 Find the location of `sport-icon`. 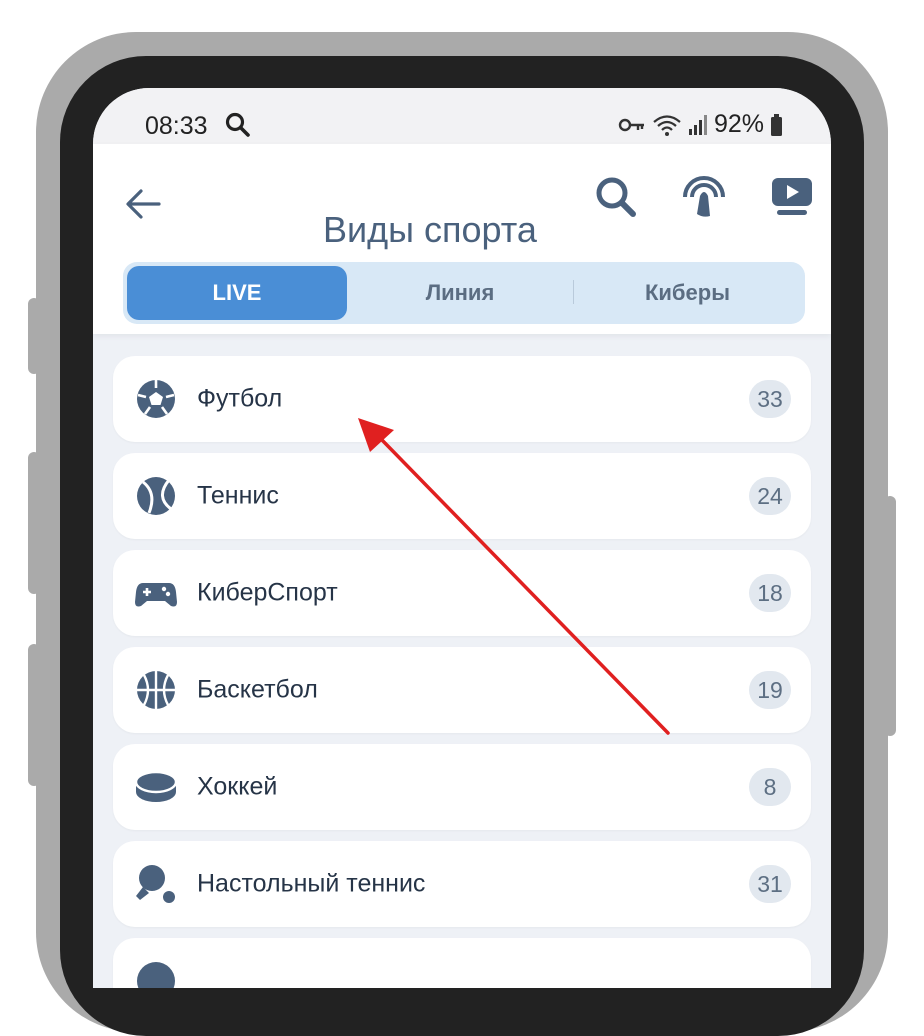

sport-icon is located at coordinates (156, 975).